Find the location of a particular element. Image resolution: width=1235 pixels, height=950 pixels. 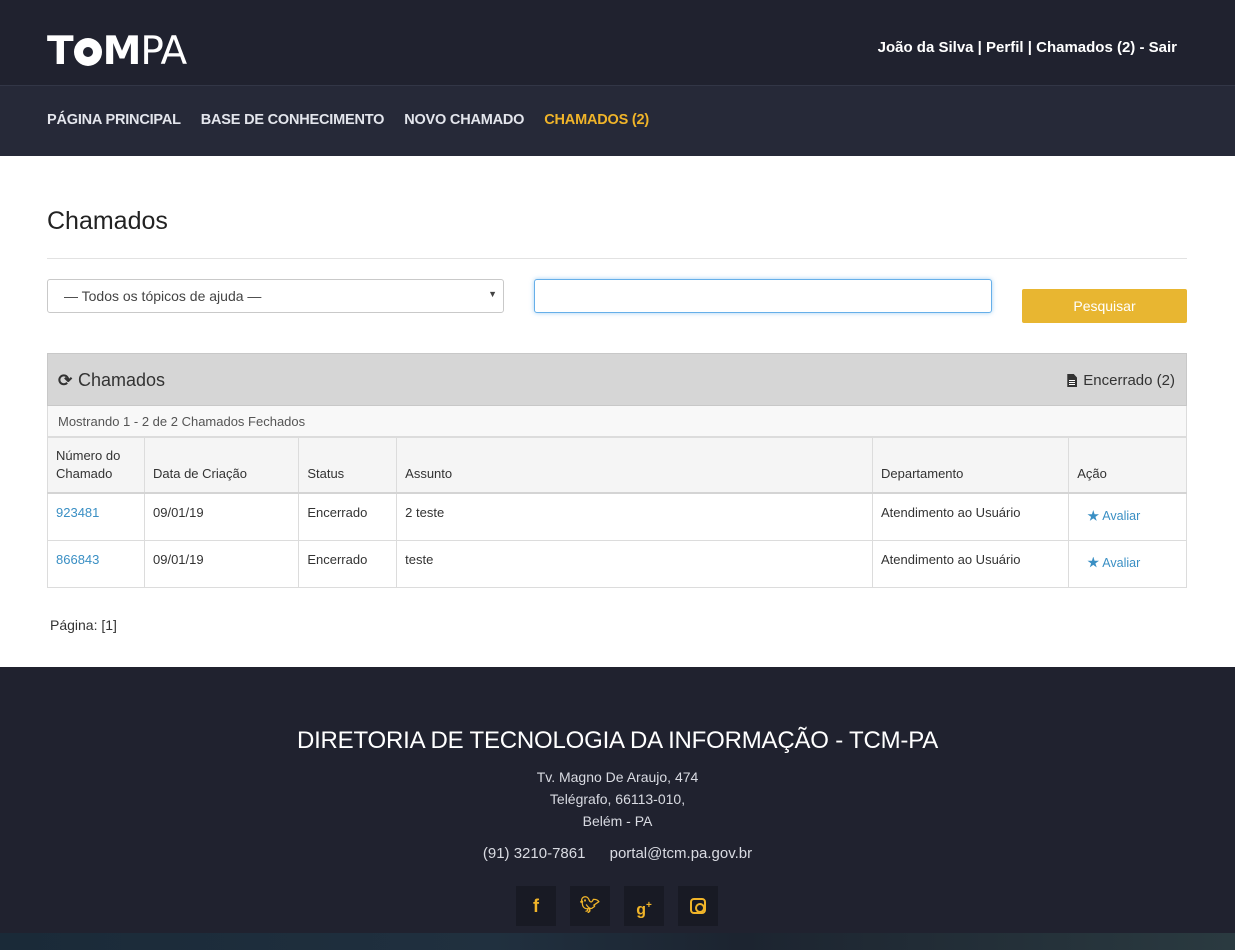

instagram-icon is located at coordinates (698, 906).